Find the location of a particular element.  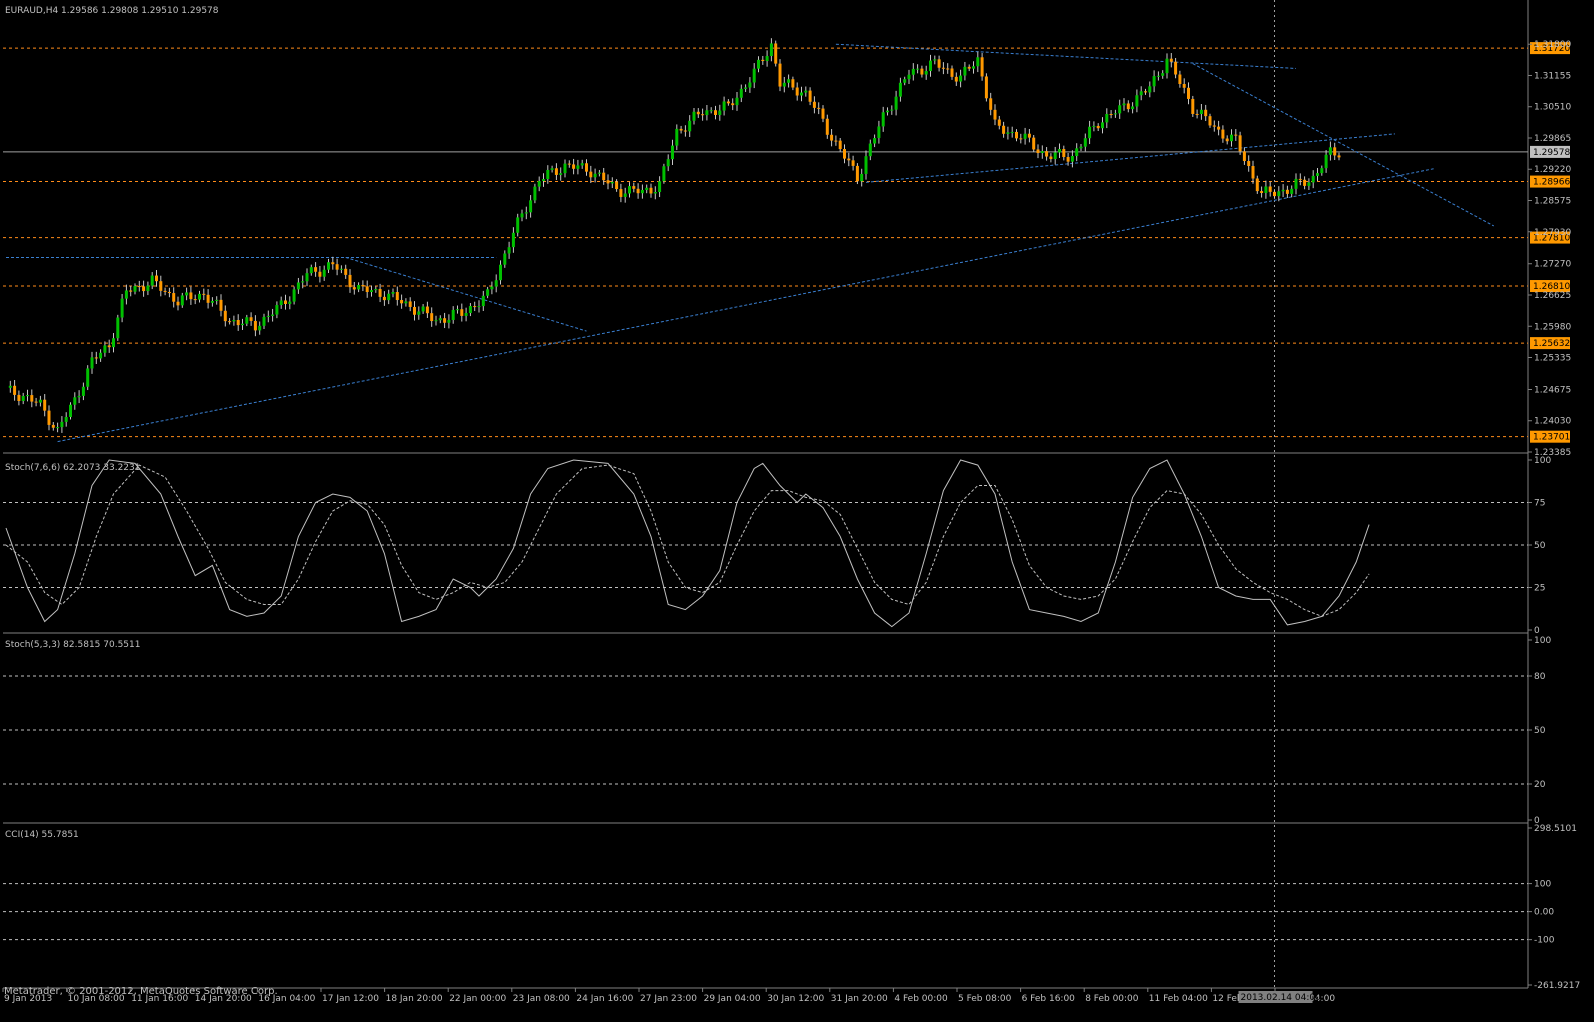

price-level-label: 1.23701 is located at coordinates (1551, 438).